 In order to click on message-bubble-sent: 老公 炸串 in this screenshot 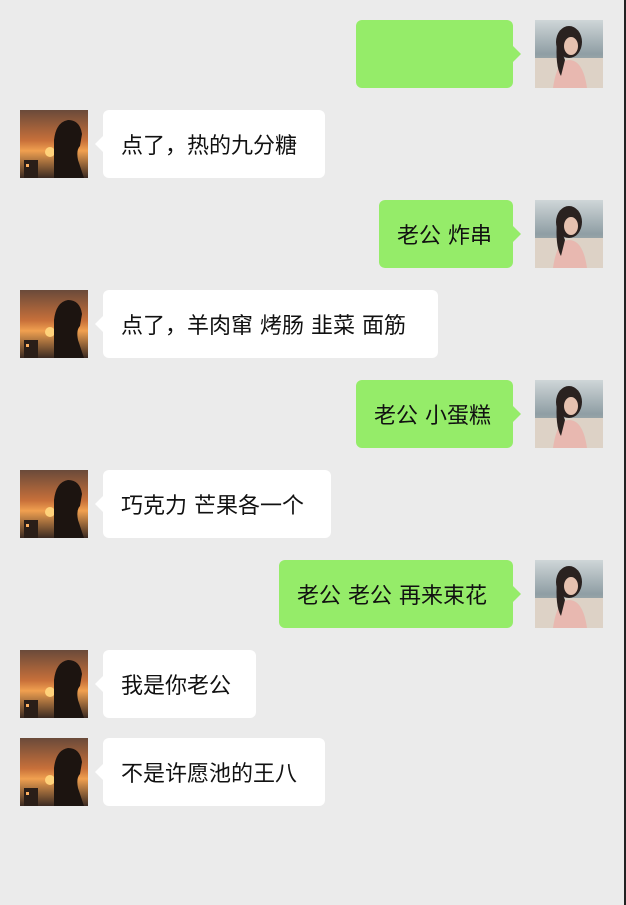, I will do `click(450, 234)`.